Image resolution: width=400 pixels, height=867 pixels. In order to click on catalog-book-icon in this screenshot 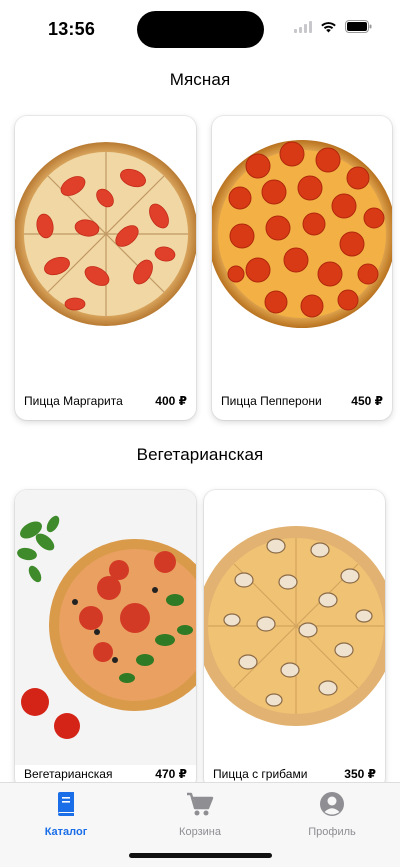, I will do `click(66, 806)`.